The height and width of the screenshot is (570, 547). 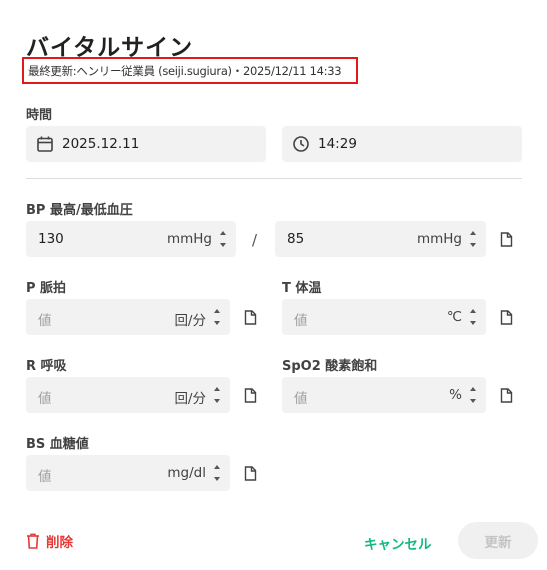 I want to click on temperature-placeholder: 値, so click(x=301, y=321).